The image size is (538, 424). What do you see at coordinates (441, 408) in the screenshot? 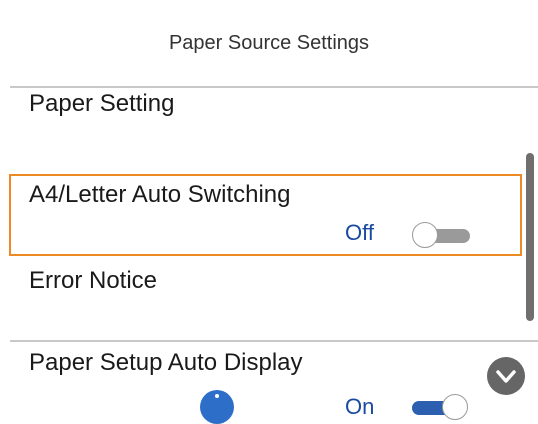
I see `setup-auto-display-toggle` at bounding box center [441, 408].